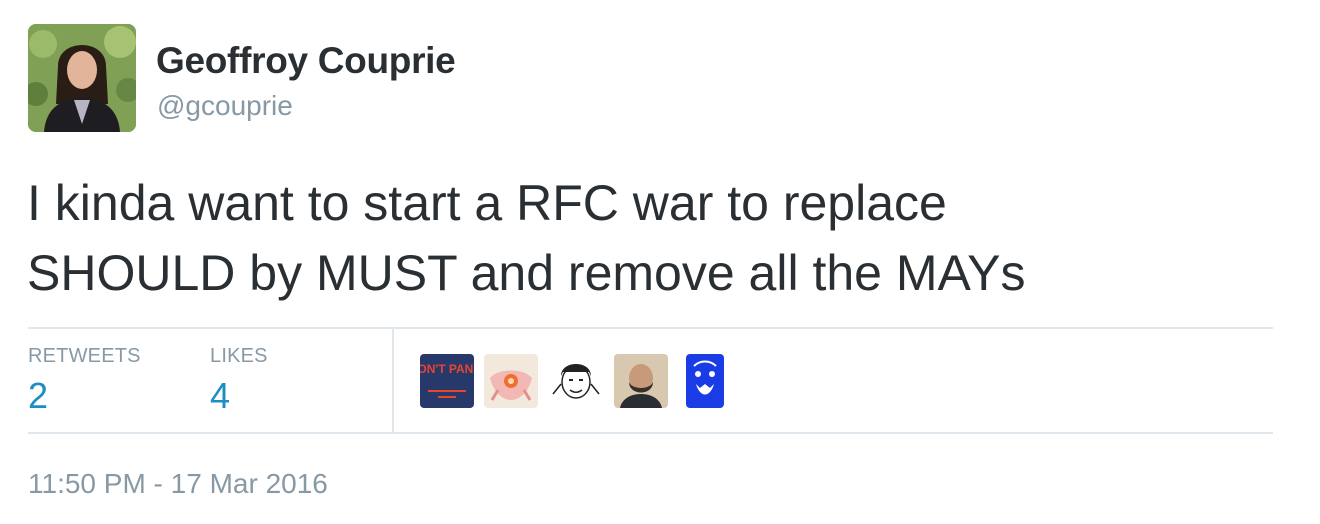  What do you see at coordinates (84, 356) in the screenshot?
I see `retweets-label: RETWEETS` at bounding box center [84, 356].